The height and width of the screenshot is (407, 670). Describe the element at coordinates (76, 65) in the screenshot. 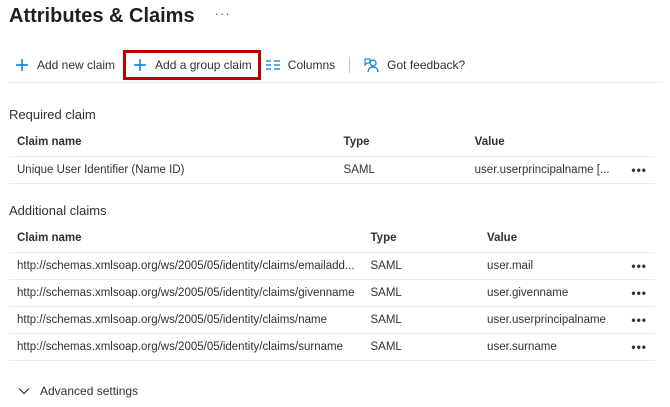

I see `add-new-claim-label: Add new claim` at that location.